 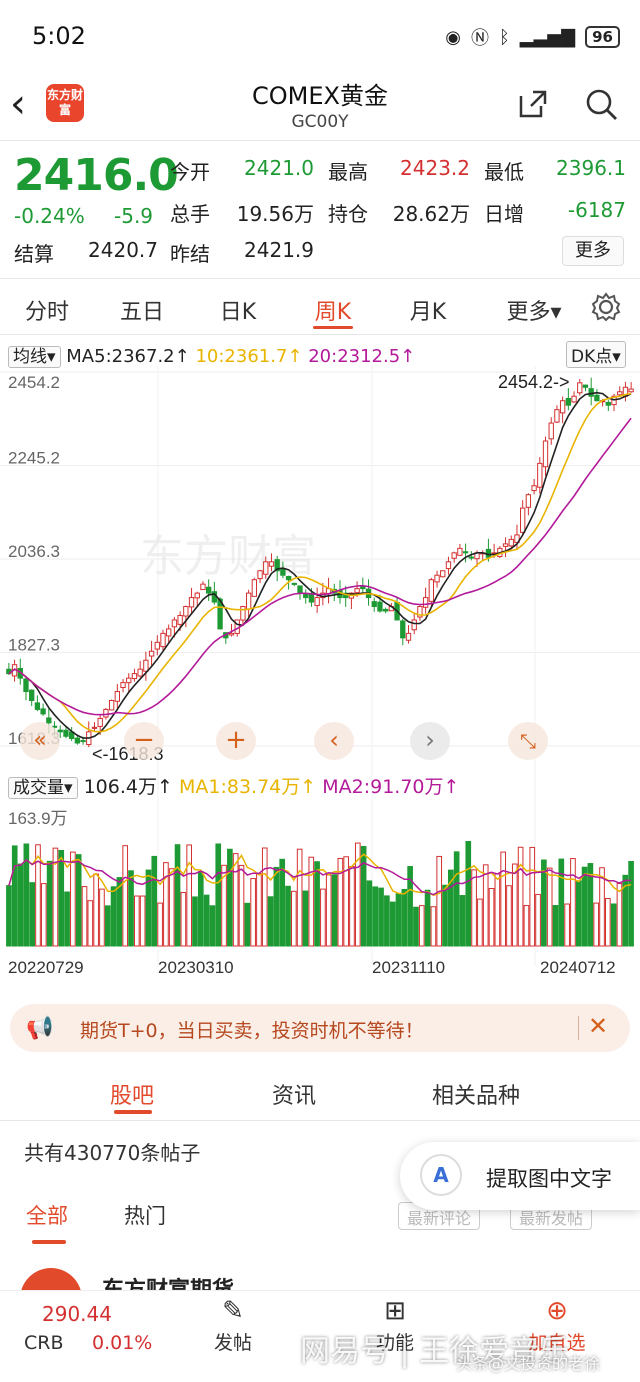 What do you see at coordinates (428, 310) in the screenshot?
I see `tab-monthly-k: 月K` at bounding box center [428, 310].